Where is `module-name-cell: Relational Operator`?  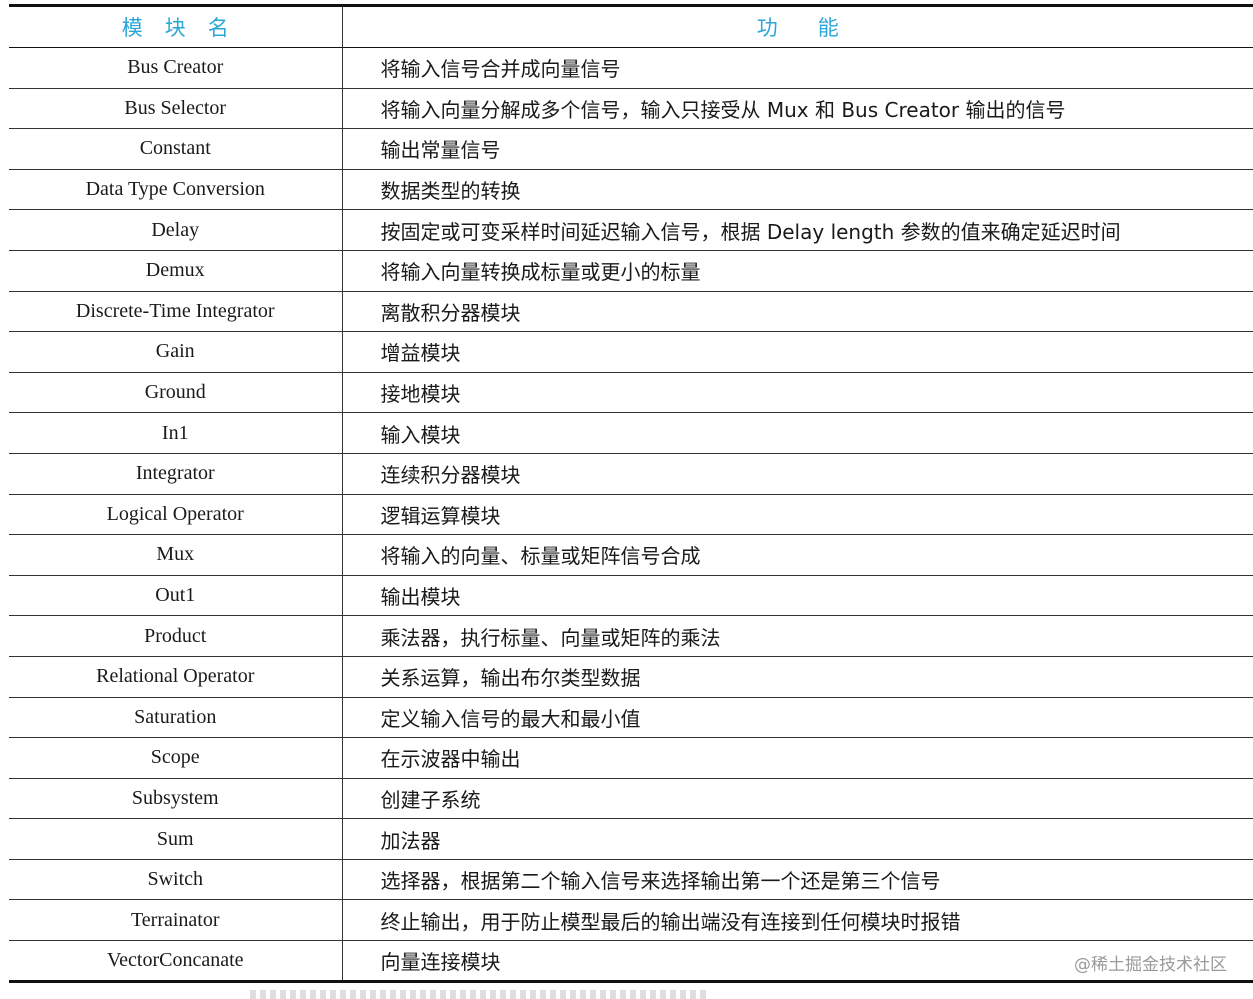 module-name-cell: Relational Operator is located at coordinates (175, 676).